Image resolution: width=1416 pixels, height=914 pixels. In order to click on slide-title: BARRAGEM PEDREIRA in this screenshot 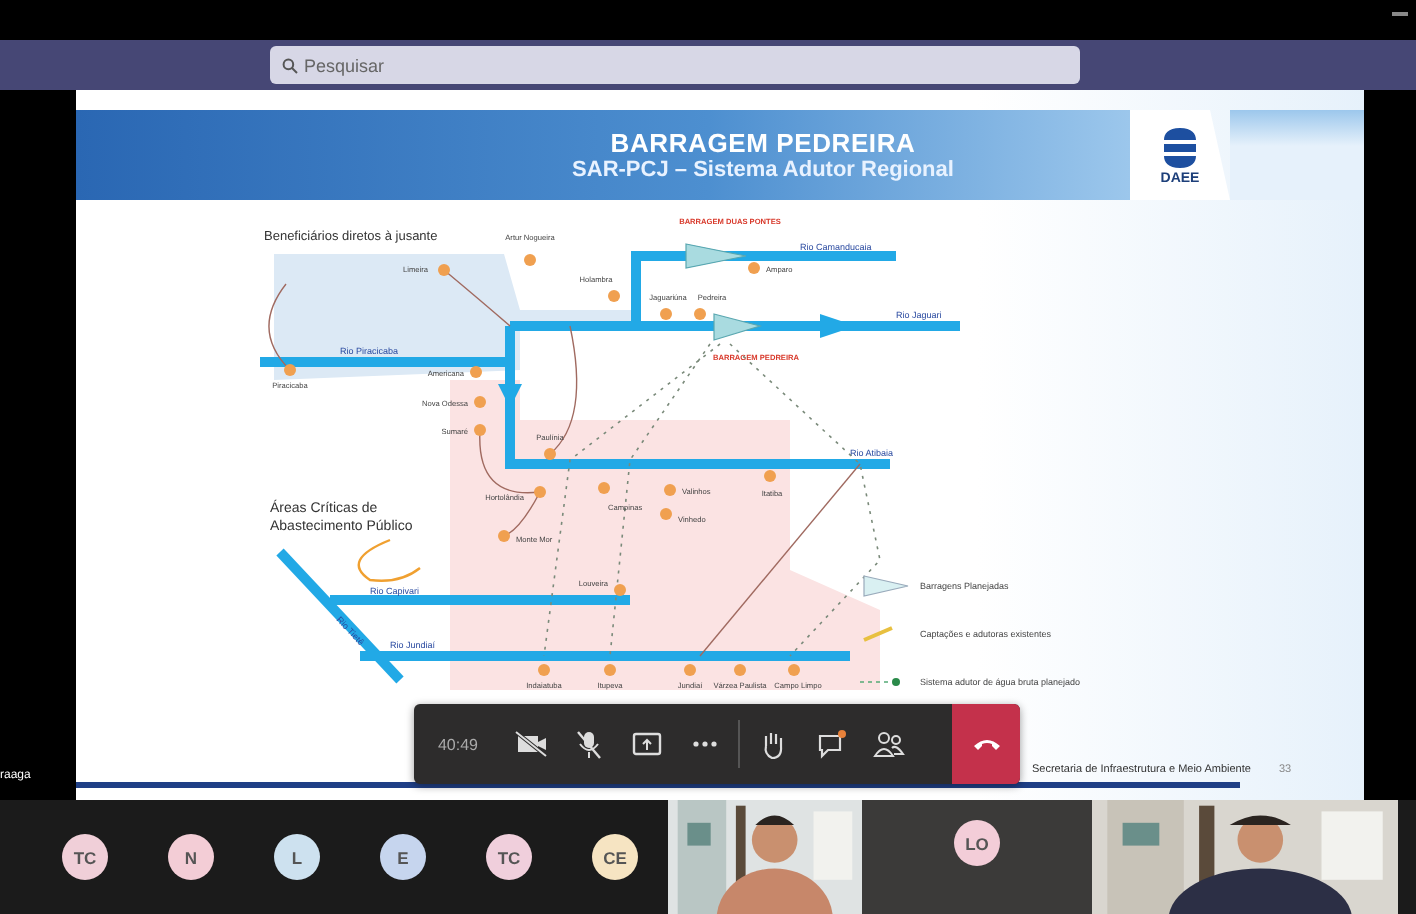, I will do `click(763, 143)`.